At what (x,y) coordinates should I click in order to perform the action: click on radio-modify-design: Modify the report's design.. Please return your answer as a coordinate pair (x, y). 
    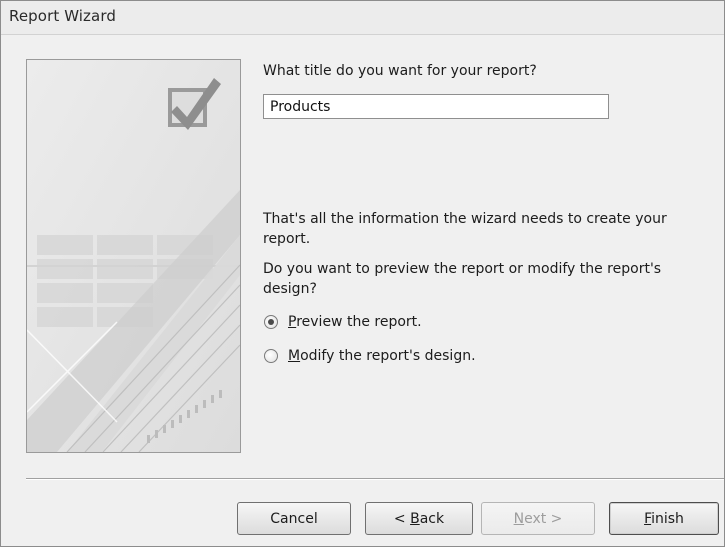
    Looking at the image, I should click on (370, 356).